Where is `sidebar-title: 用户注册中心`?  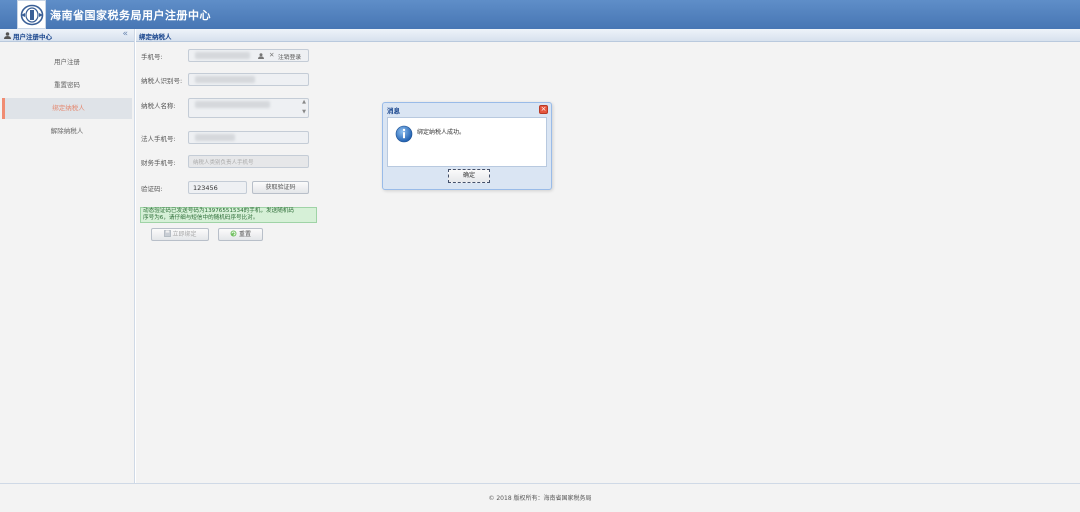
sidebar-title: 用户注册中心 is located at coordinates (32, 37).